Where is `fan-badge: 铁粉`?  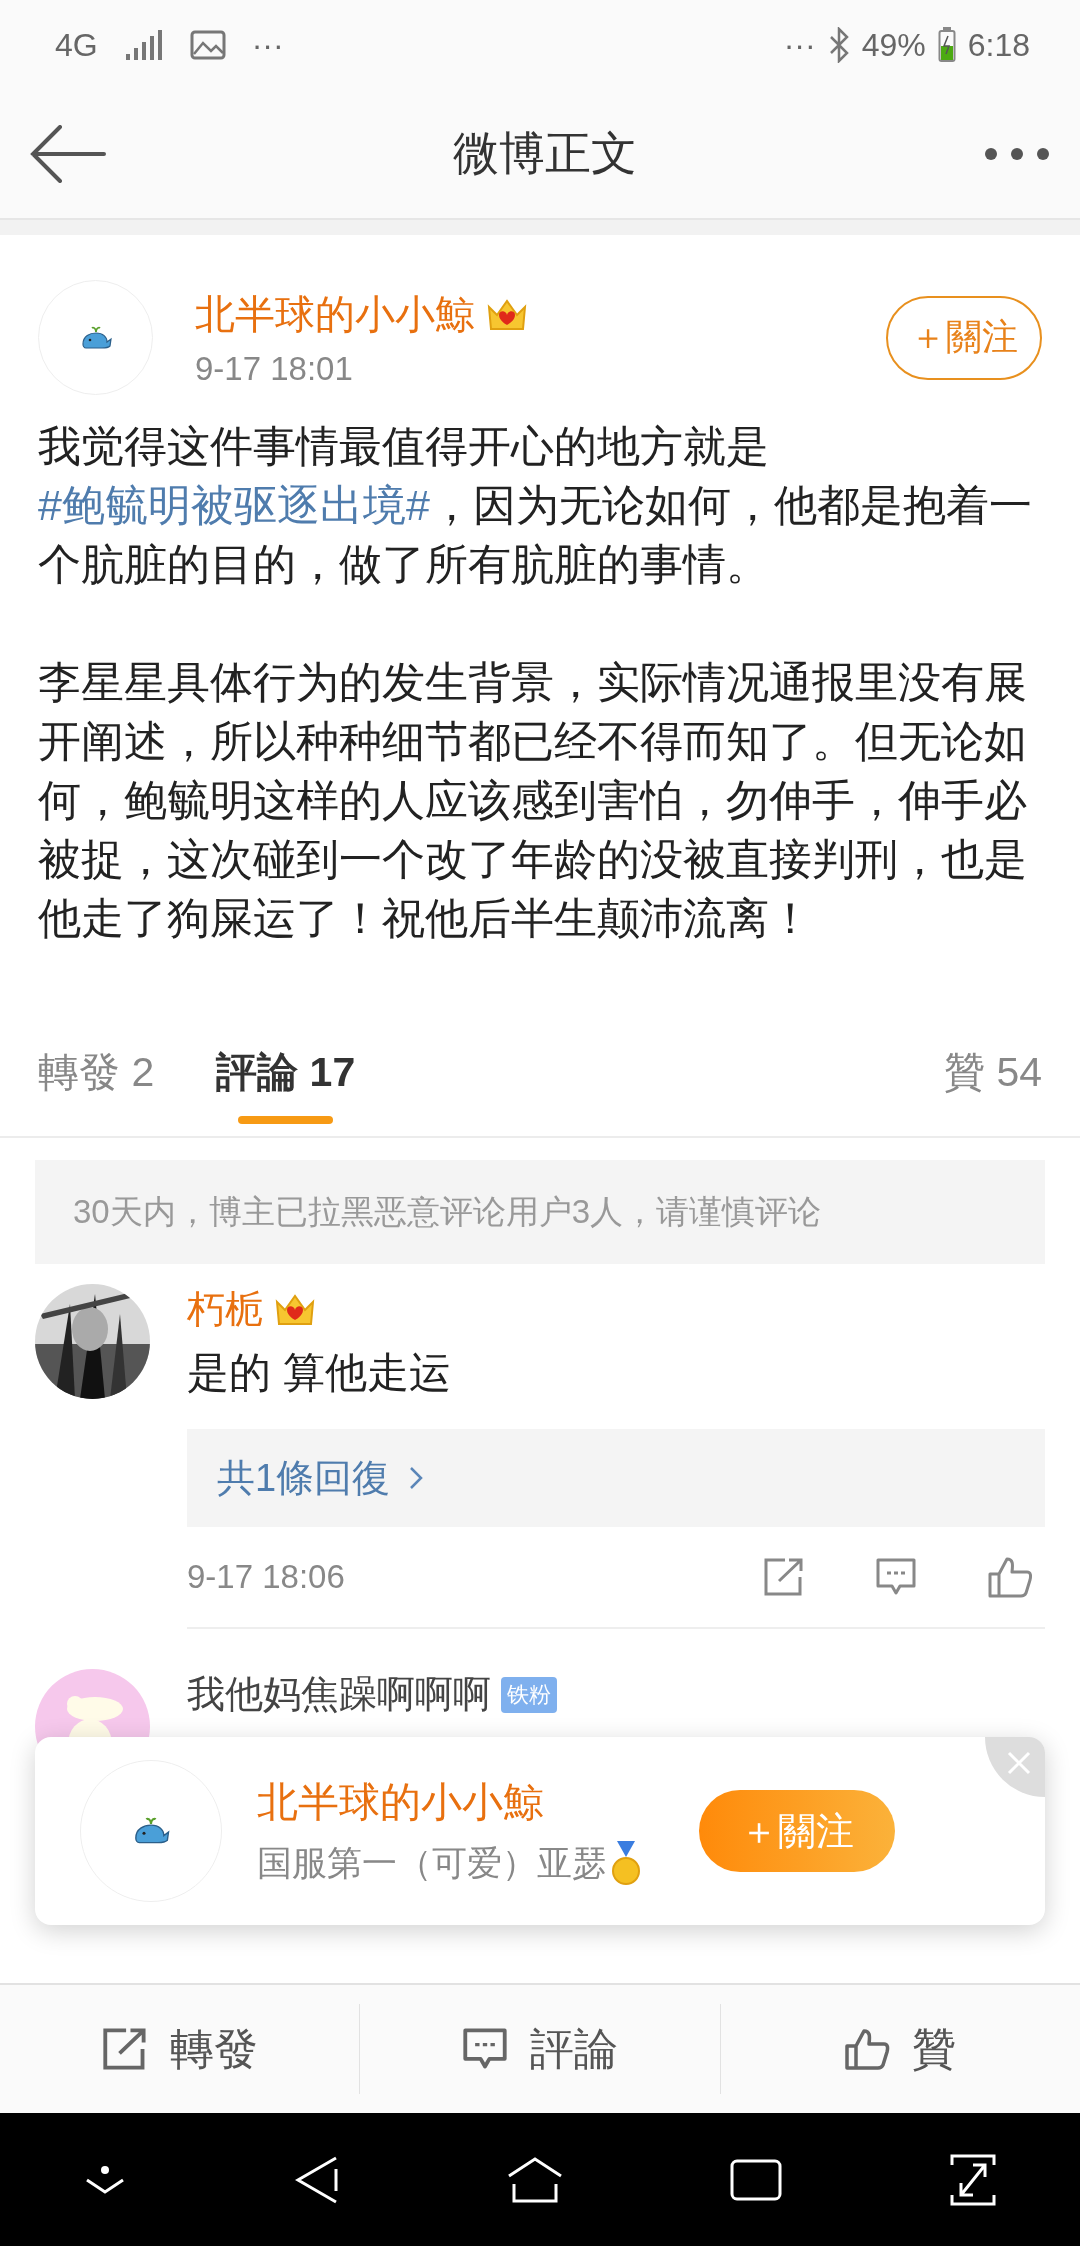 fan-badge: 铁粉 is located at coordinates (529, 1694).